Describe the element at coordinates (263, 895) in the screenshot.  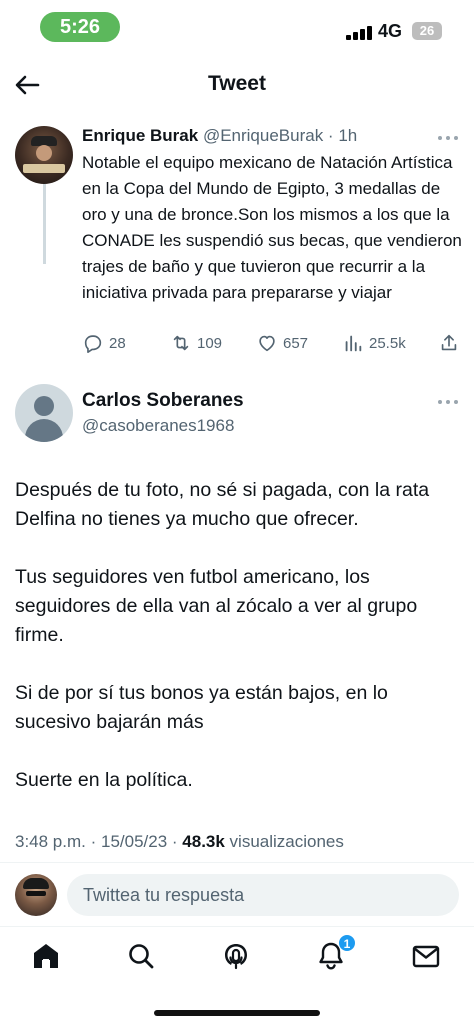
I see `reply-input` at that location.